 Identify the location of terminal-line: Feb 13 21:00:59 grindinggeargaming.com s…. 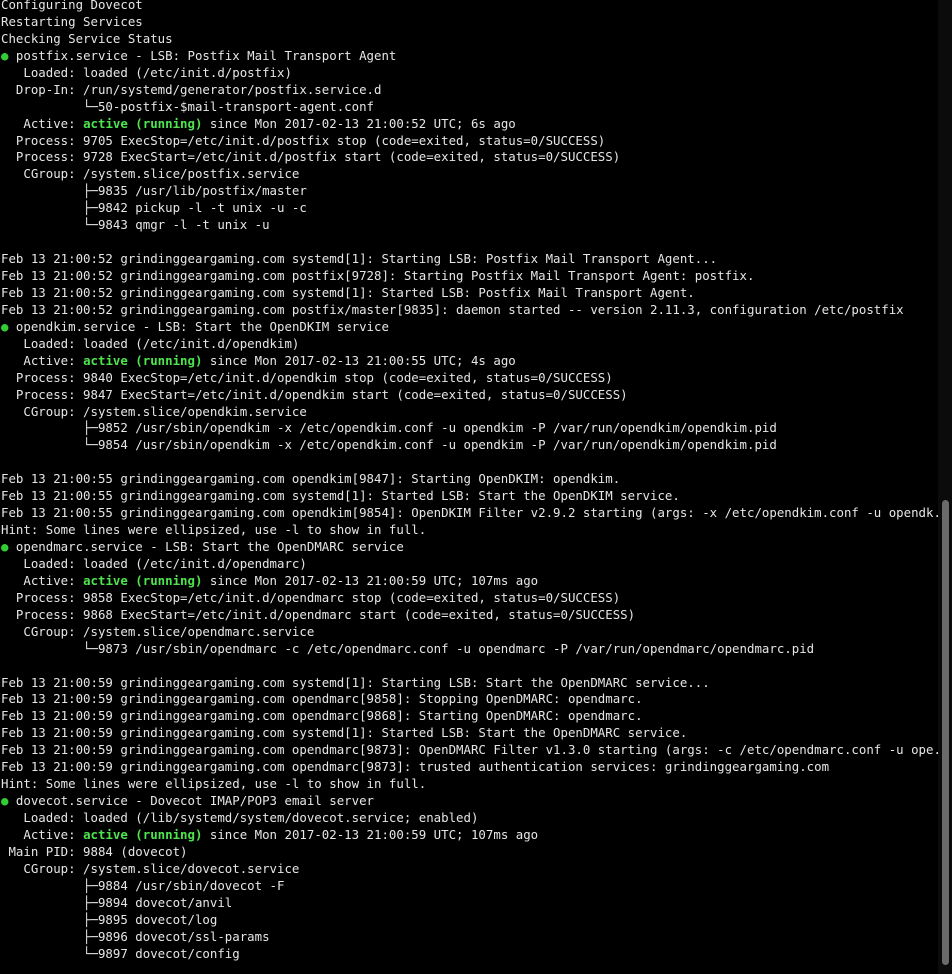
(469, 733).